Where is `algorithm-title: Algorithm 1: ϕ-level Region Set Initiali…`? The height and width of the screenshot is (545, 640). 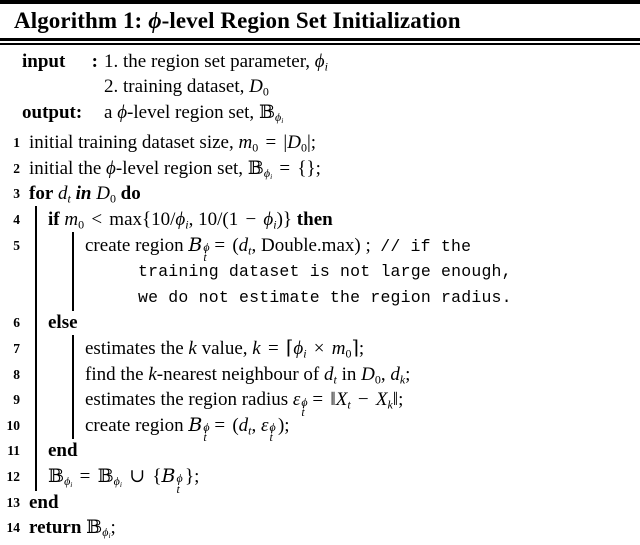 algorithm-title: Algorithm 1: ϕ-level Region Set Initiali… is located at coordinates (320, 21).